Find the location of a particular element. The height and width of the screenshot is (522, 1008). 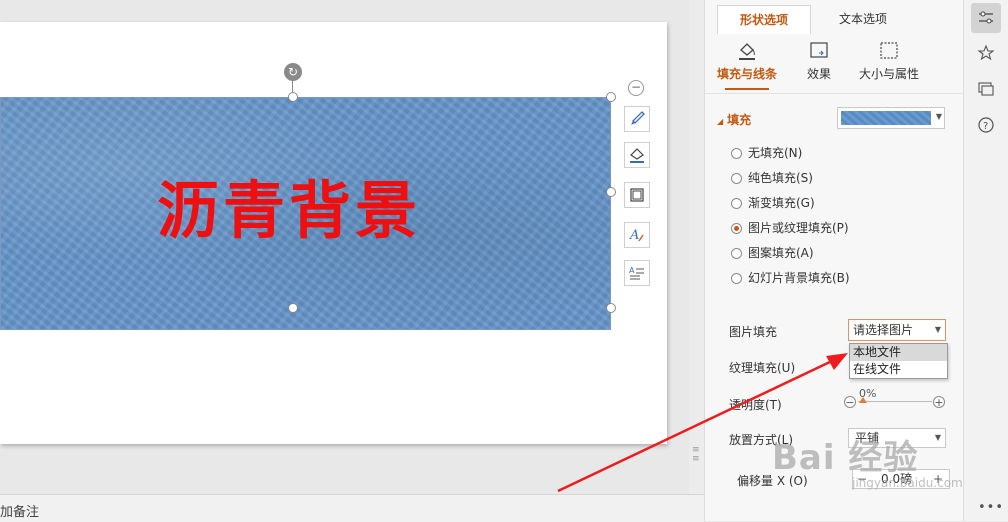

subtab-size-props: 大小与属性 is located at coordinates (889, 63).